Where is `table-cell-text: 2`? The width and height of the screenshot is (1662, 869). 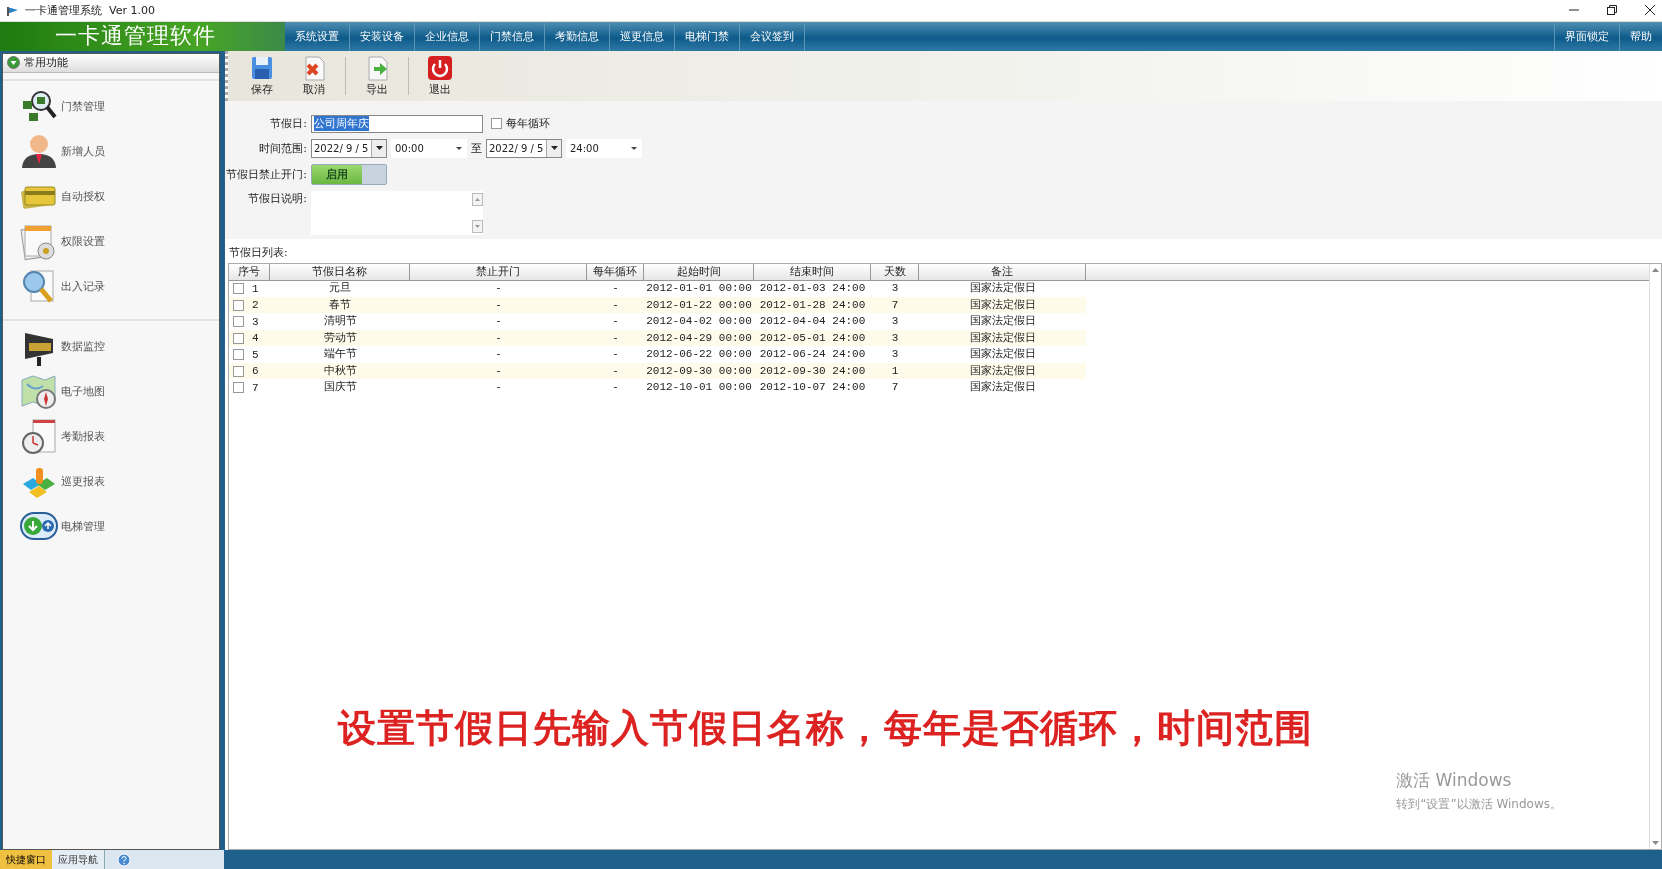
table-cell-text: 2 is located at coordinates (255, 306).